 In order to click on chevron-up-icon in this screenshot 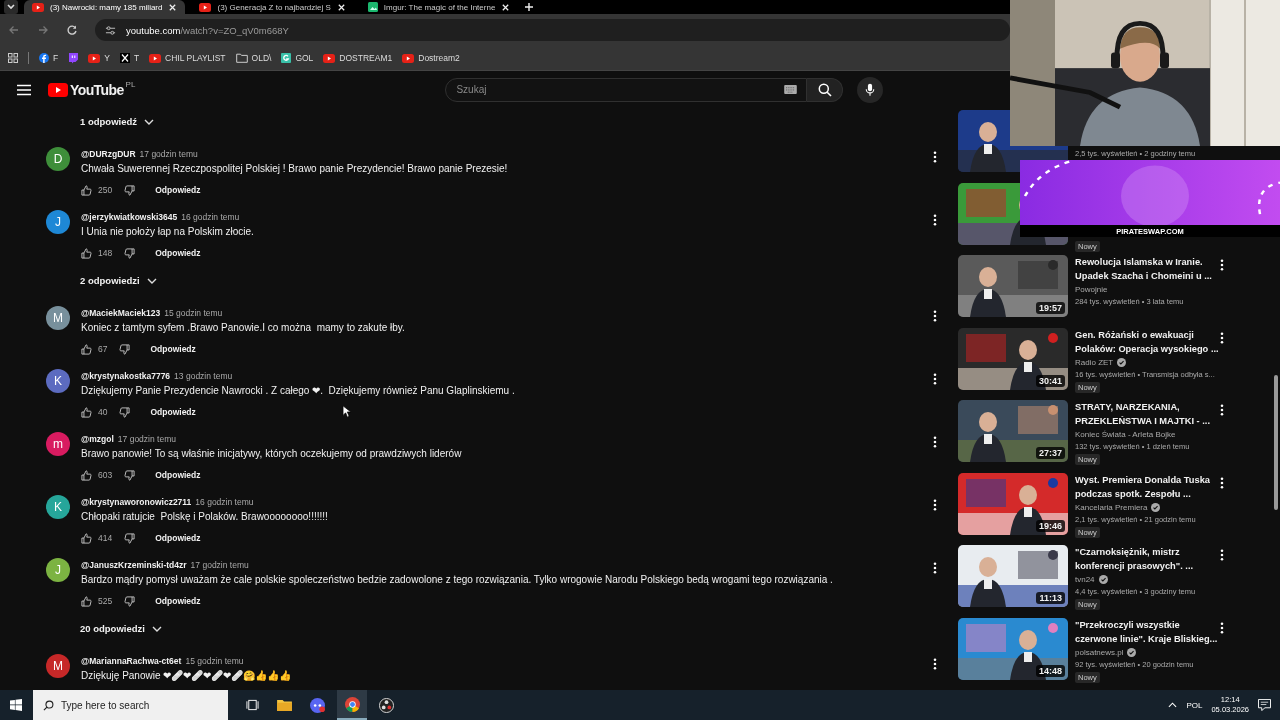, I will do `click(1173, 705)`.